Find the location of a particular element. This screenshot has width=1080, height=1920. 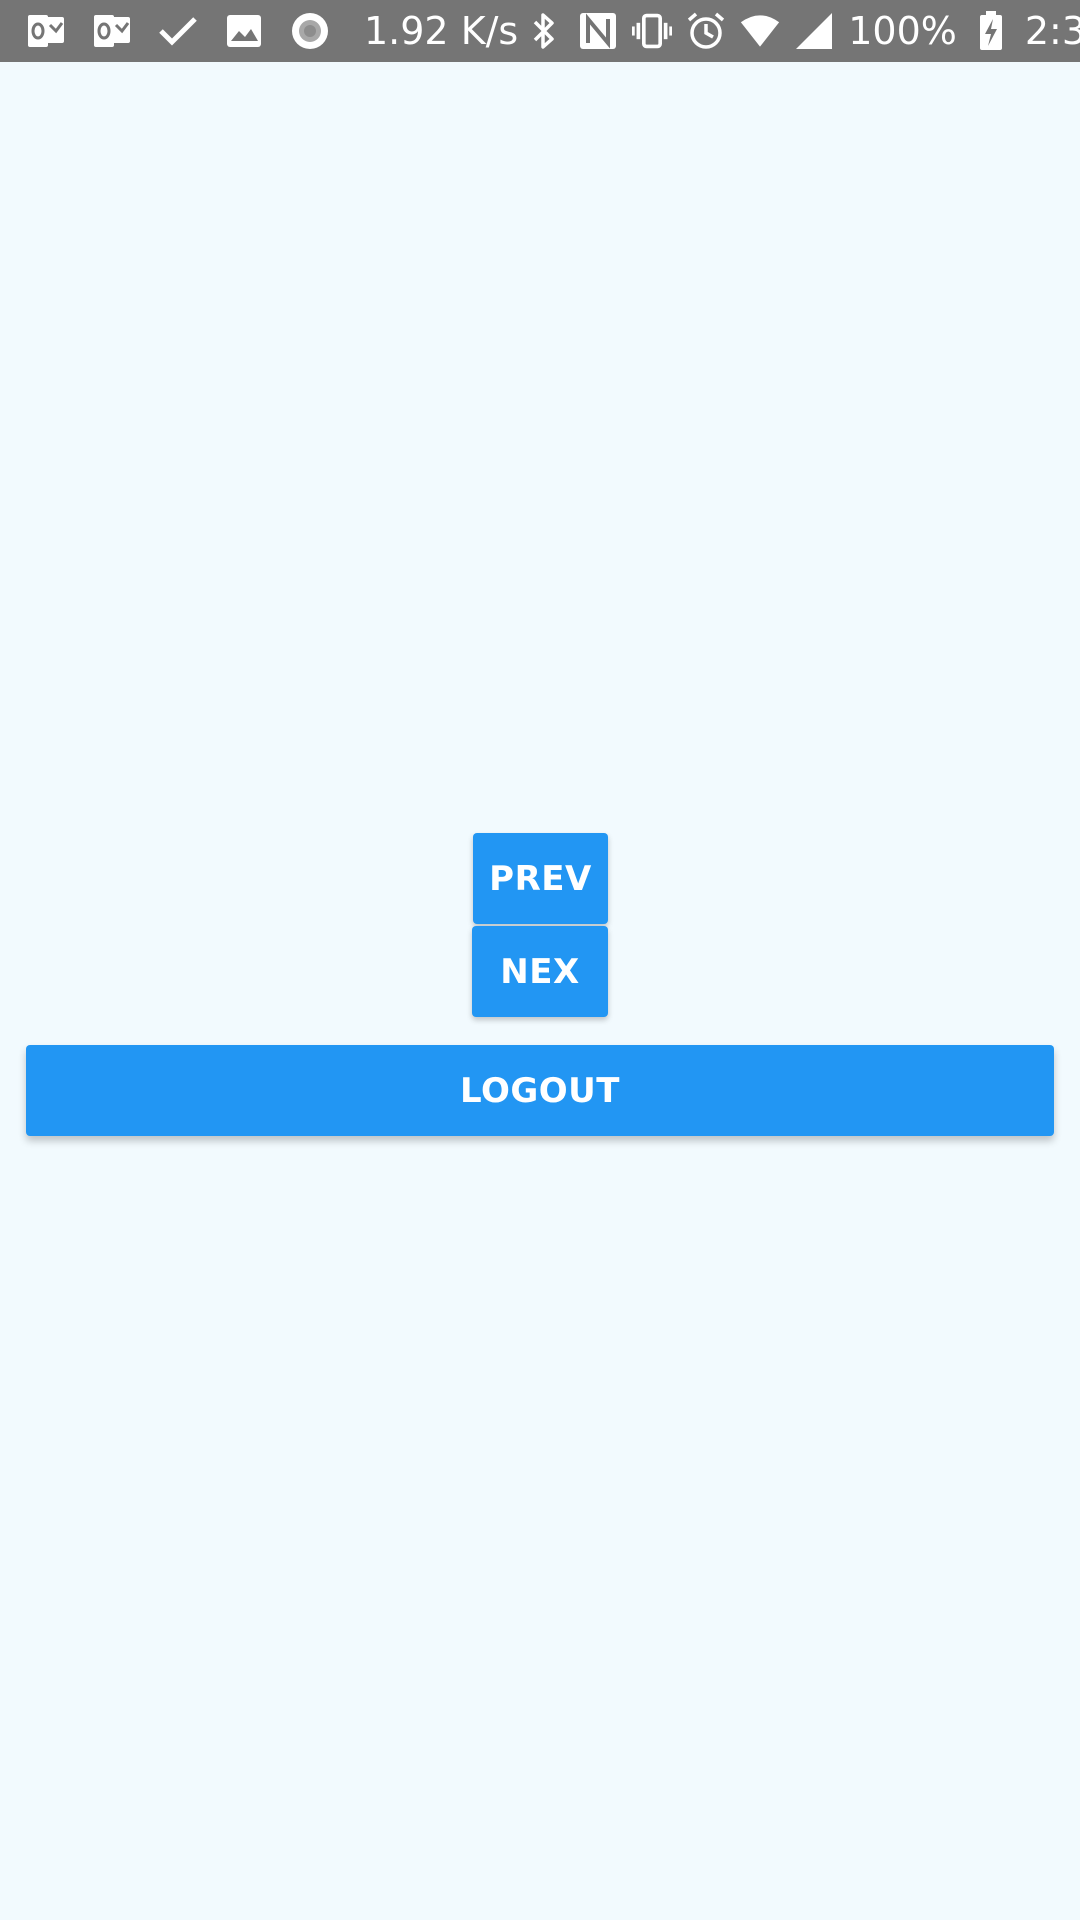

wifi-icon is located at coordinates (760, 31).